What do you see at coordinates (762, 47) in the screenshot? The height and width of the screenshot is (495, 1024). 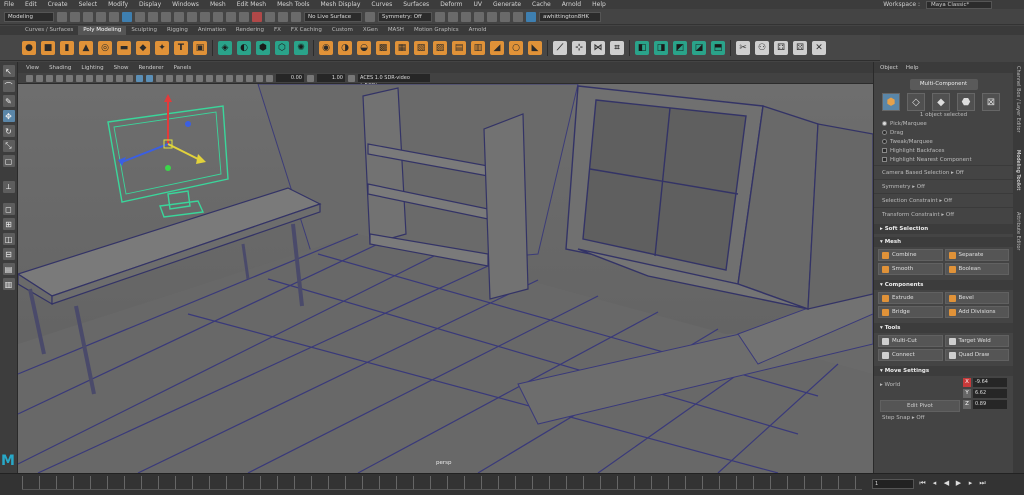 I see `sew-uv-icon: ⚇` at bounding box center [762, 47].